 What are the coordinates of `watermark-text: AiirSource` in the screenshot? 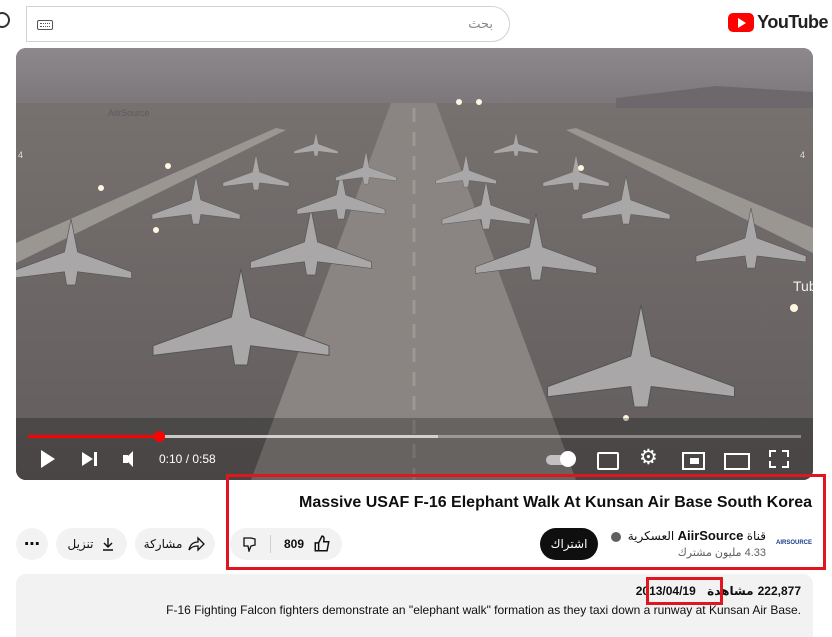 It's located at (129, 113).